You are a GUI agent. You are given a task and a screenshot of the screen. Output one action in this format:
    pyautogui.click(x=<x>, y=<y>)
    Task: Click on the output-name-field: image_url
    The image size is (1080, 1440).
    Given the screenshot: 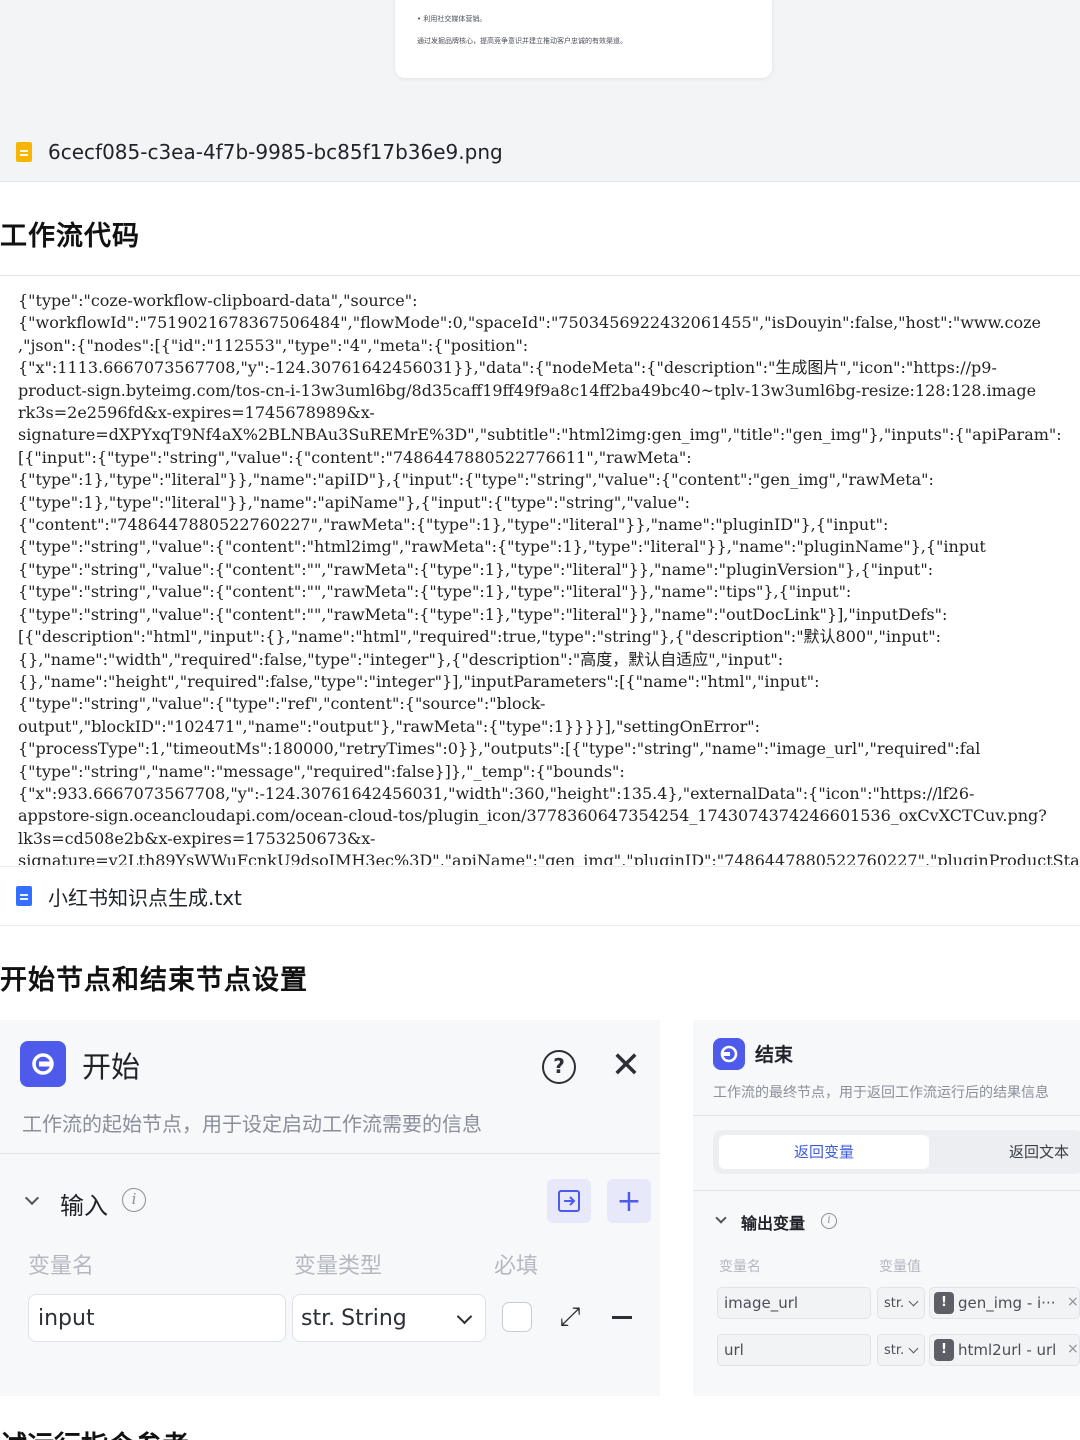 What is the action you would take?
    pyautogui.click(x=794, y=1303)
    